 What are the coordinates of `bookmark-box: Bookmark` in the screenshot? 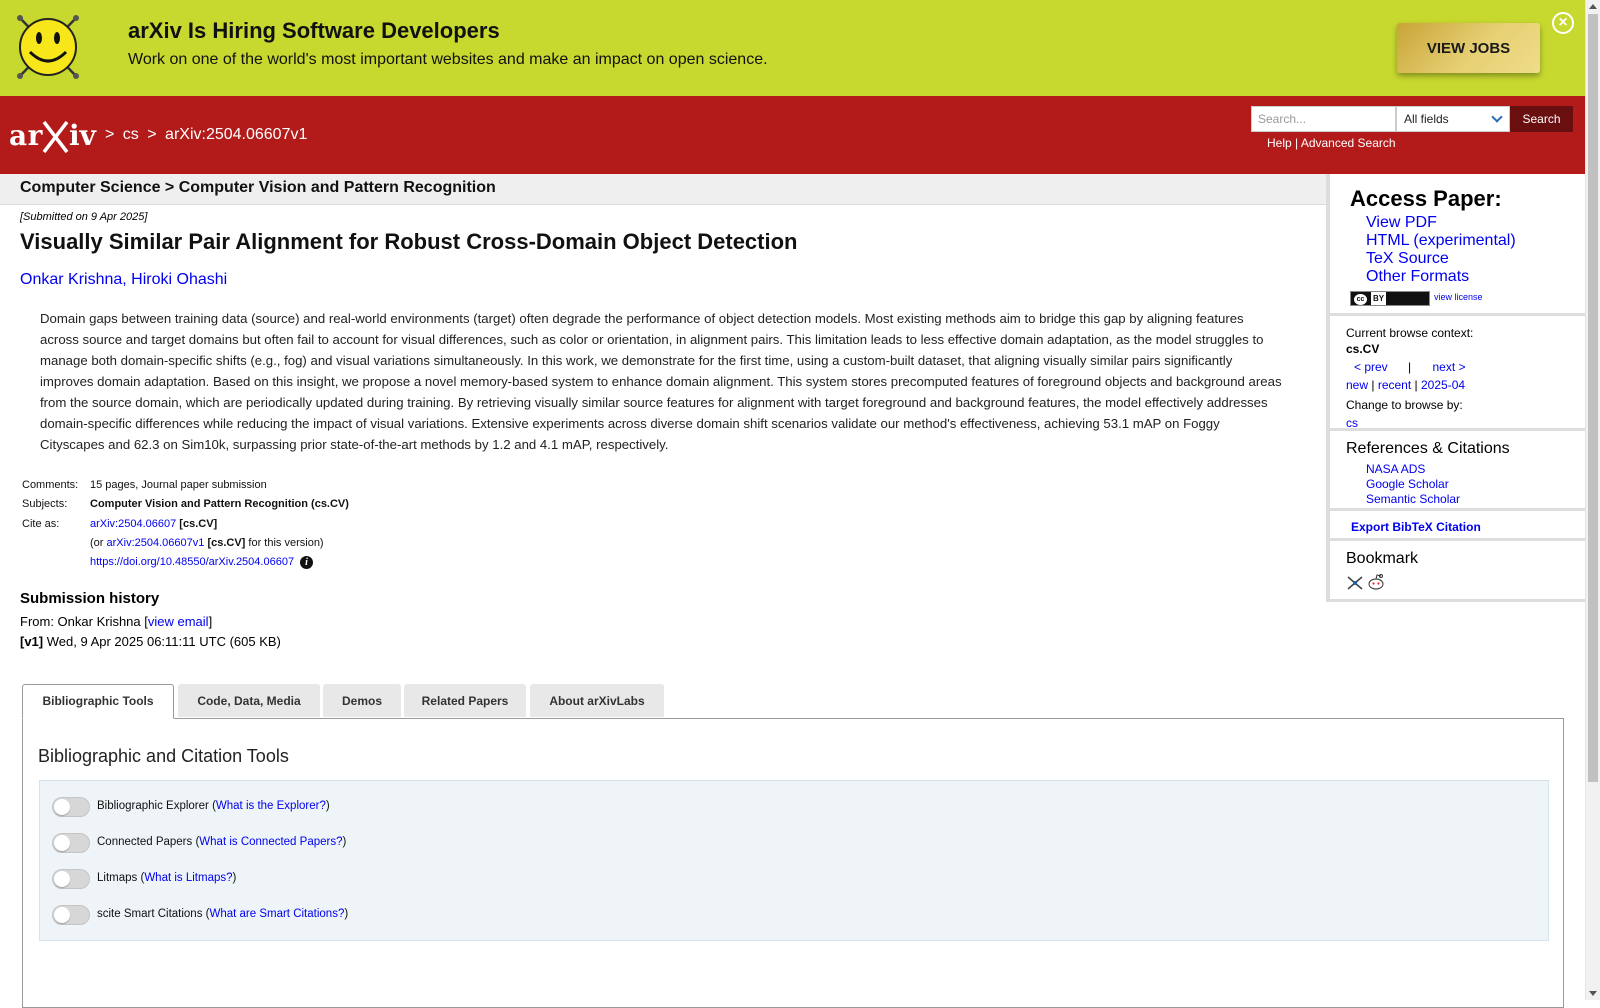 It's located at (1459, 573).